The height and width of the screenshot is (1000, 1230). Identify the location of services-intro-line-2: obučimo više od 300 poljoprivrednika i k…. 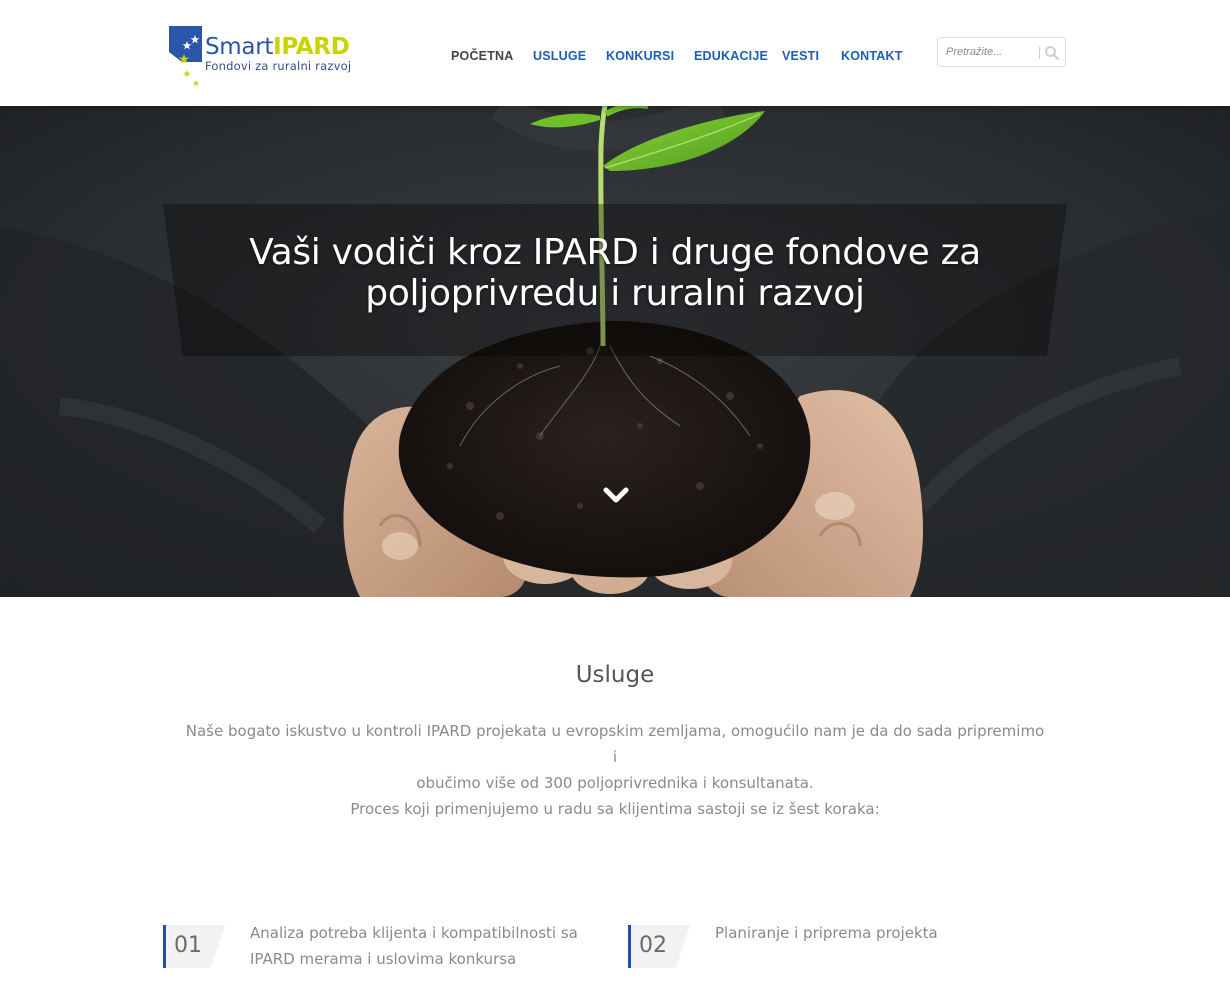
(615, 783).